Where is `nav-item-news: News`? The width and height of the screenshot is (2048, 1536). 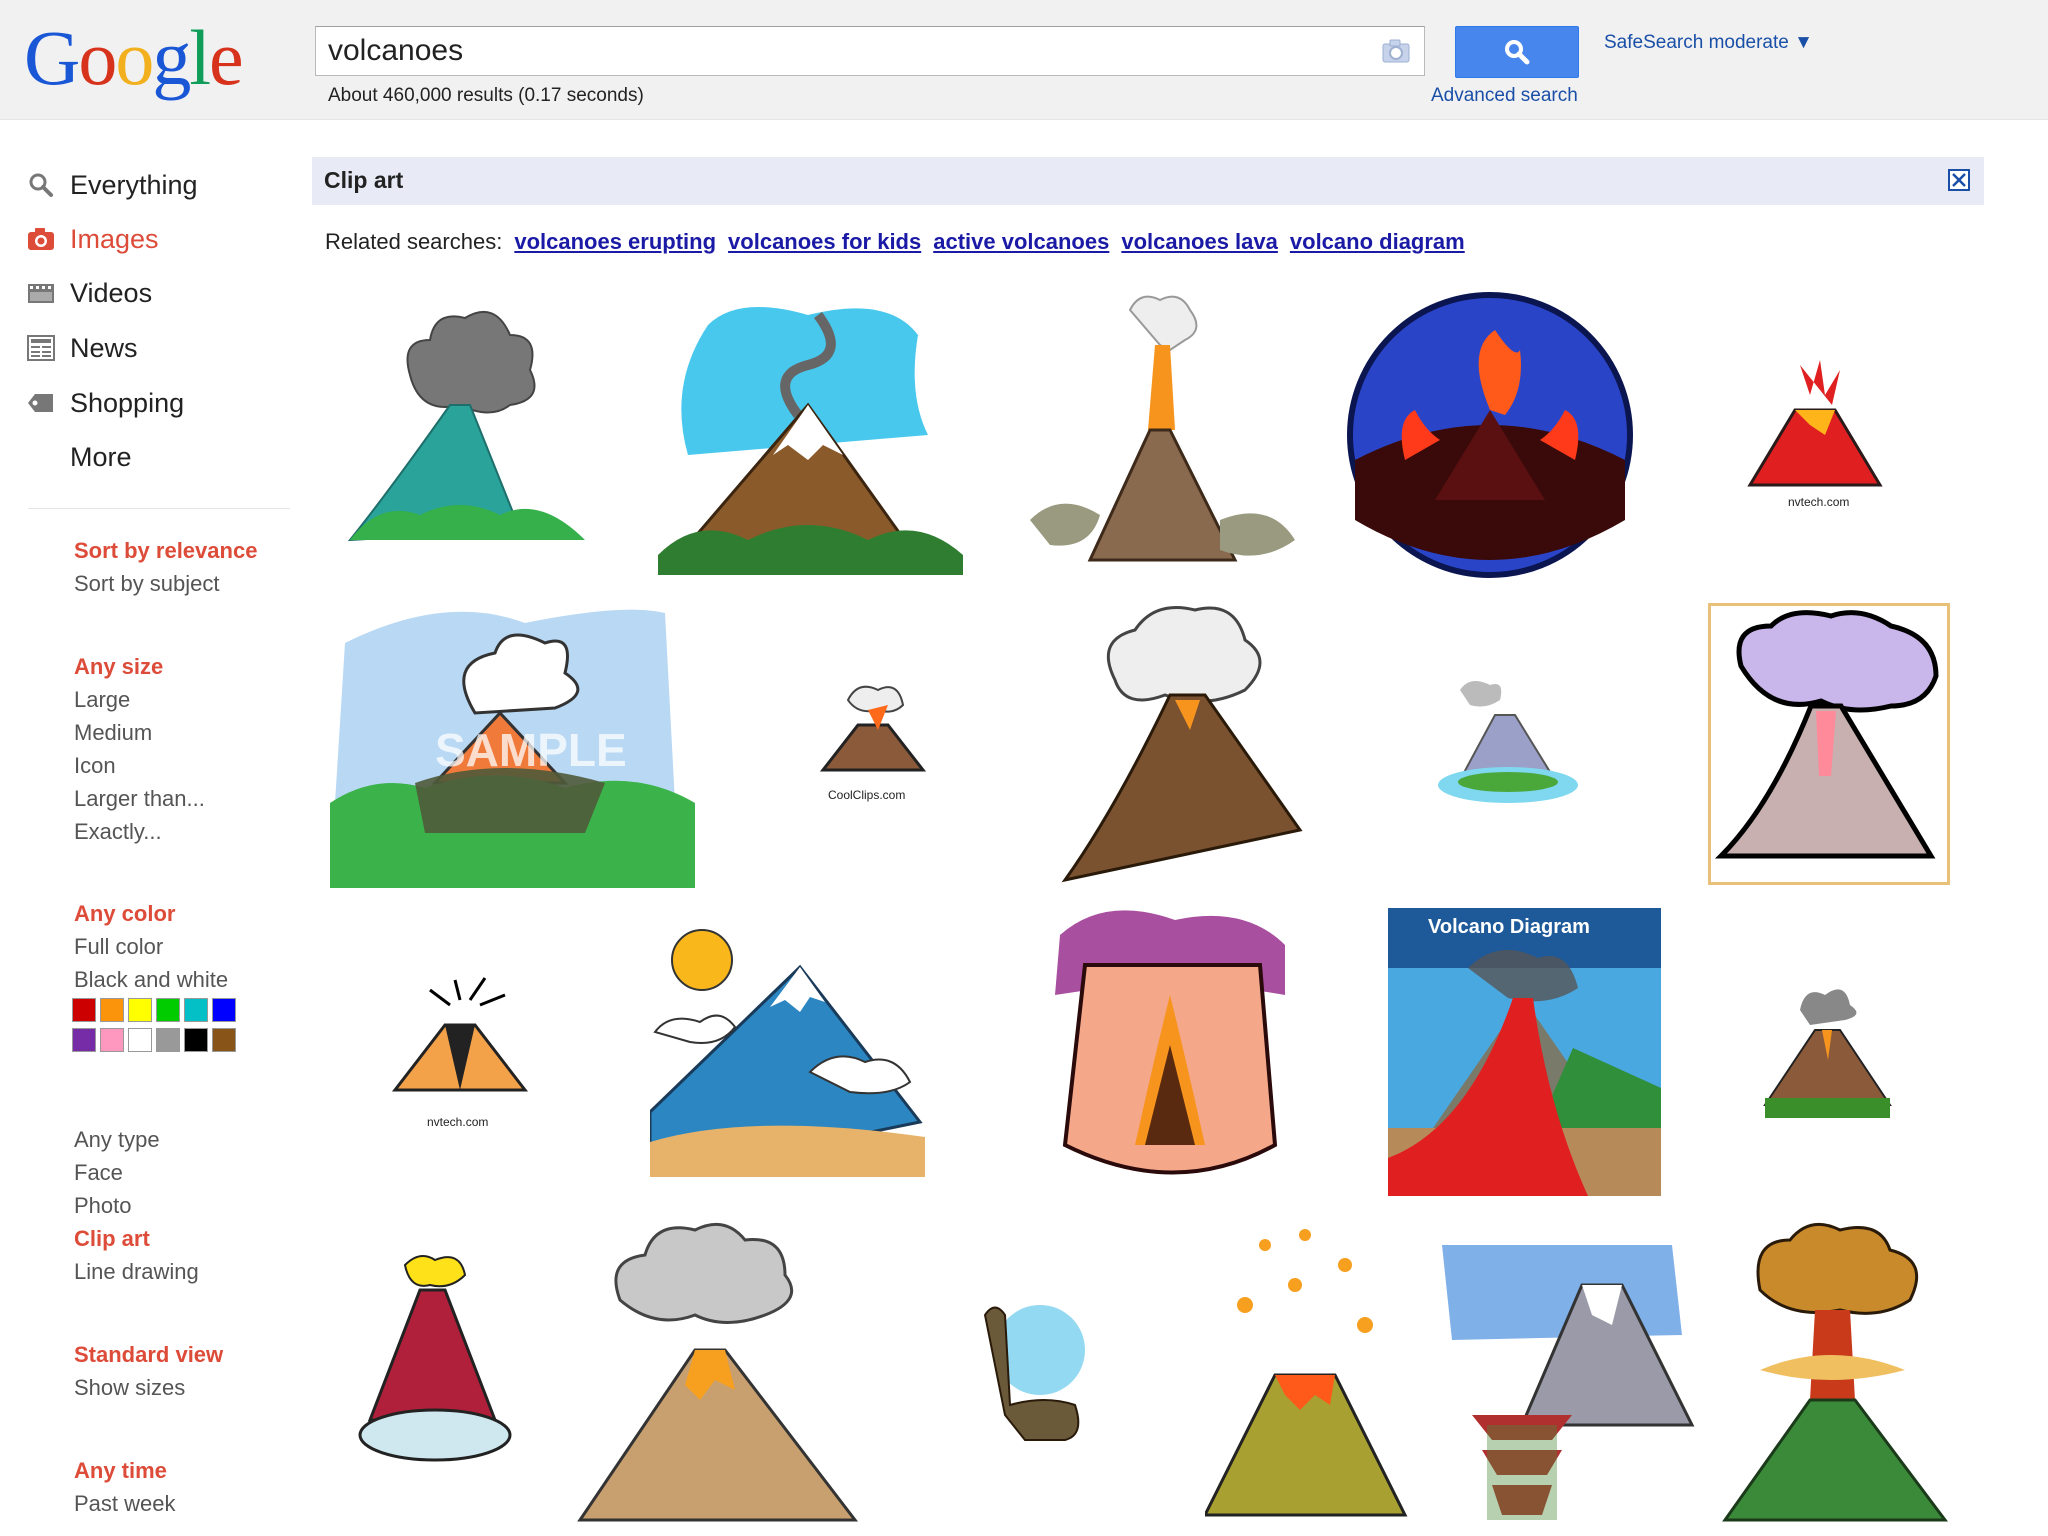
nav-item-news: News is located at coordinates (82, 348).